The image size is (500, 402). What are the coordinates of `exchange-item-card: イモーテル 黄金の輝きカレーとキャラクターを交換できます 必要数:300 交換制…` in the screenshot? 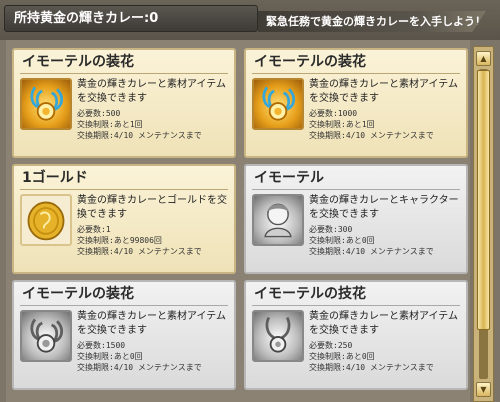 It's located at (356, 219).